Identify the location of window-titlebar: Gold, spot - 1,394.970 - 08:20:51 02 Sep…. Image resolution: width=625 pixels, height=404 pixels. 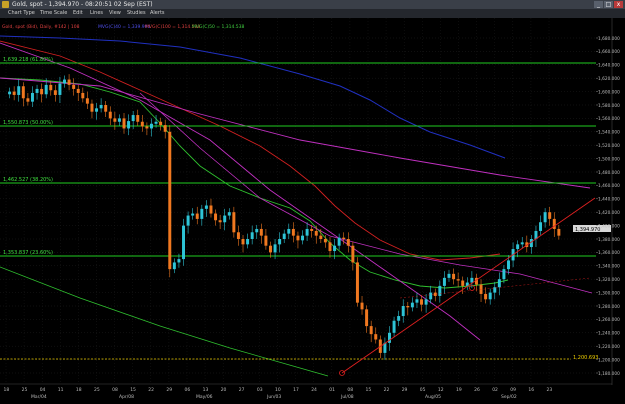
(312, 4).